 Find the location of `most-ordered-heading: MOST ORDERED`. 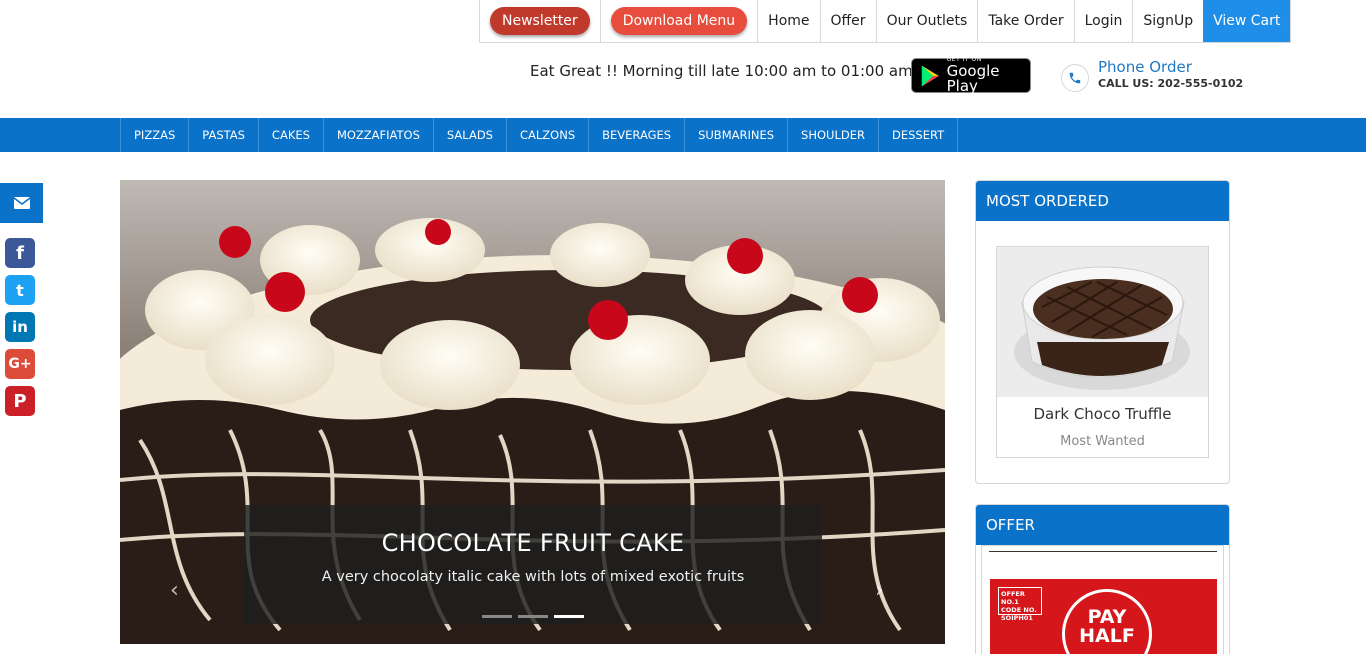

most-ordered-heading: MOST ORDERED is located at coordinates (1102, 201).